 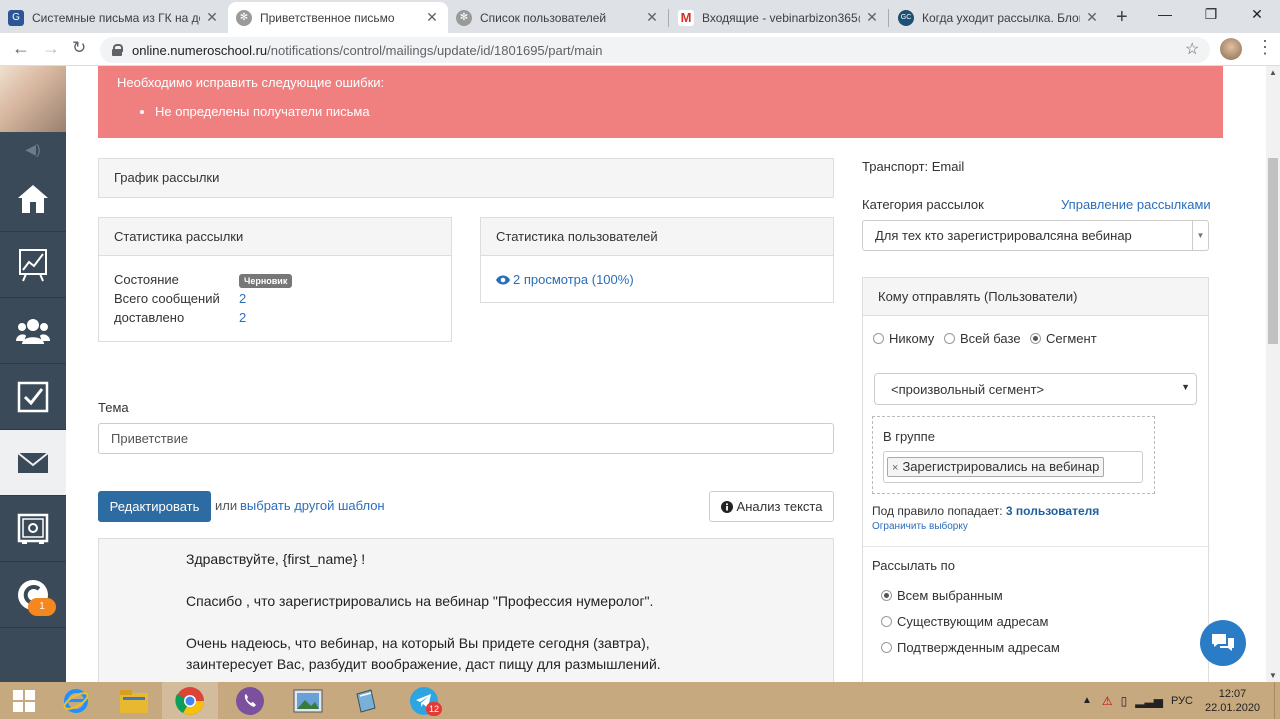 I want to click on radio-label: Существующим адресам, so click(x=973, y=621).